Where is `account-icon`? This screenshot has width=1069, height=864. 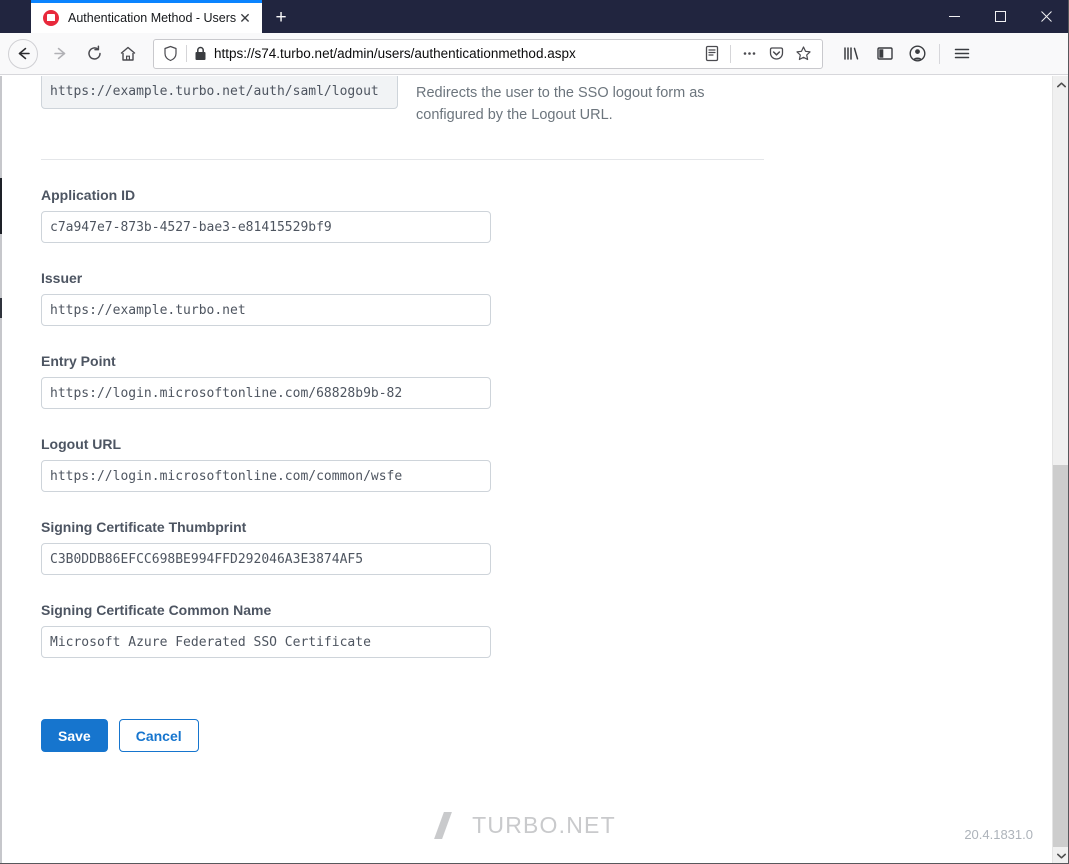
account-icon is located at coordinates (917, 53).